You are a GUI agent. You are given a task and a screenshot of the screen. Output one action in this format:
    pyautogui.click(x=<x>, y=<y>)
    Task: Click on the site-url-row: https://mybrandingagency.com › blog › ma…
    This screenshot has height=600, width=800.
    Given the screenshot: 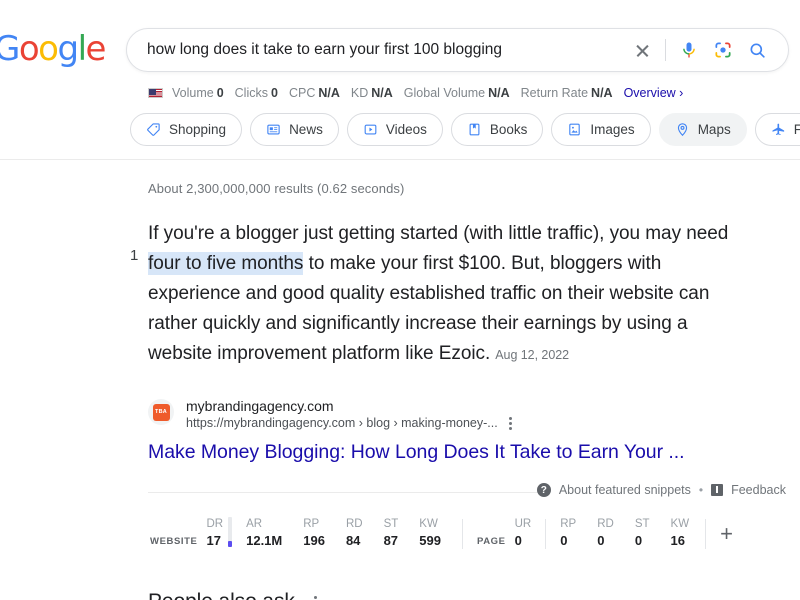 What is the action you would take?
    pyautogui.click(x=350, y=423)
    